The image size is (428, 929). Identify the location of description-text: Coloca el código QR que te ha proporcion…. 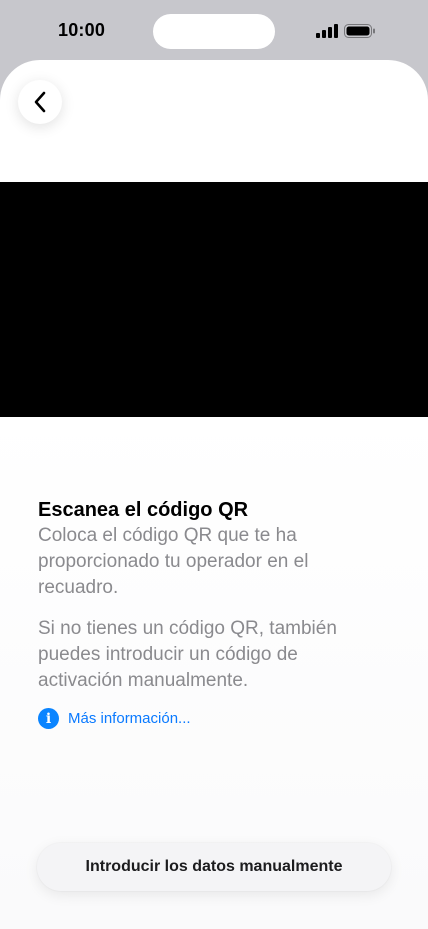
(173, 561).